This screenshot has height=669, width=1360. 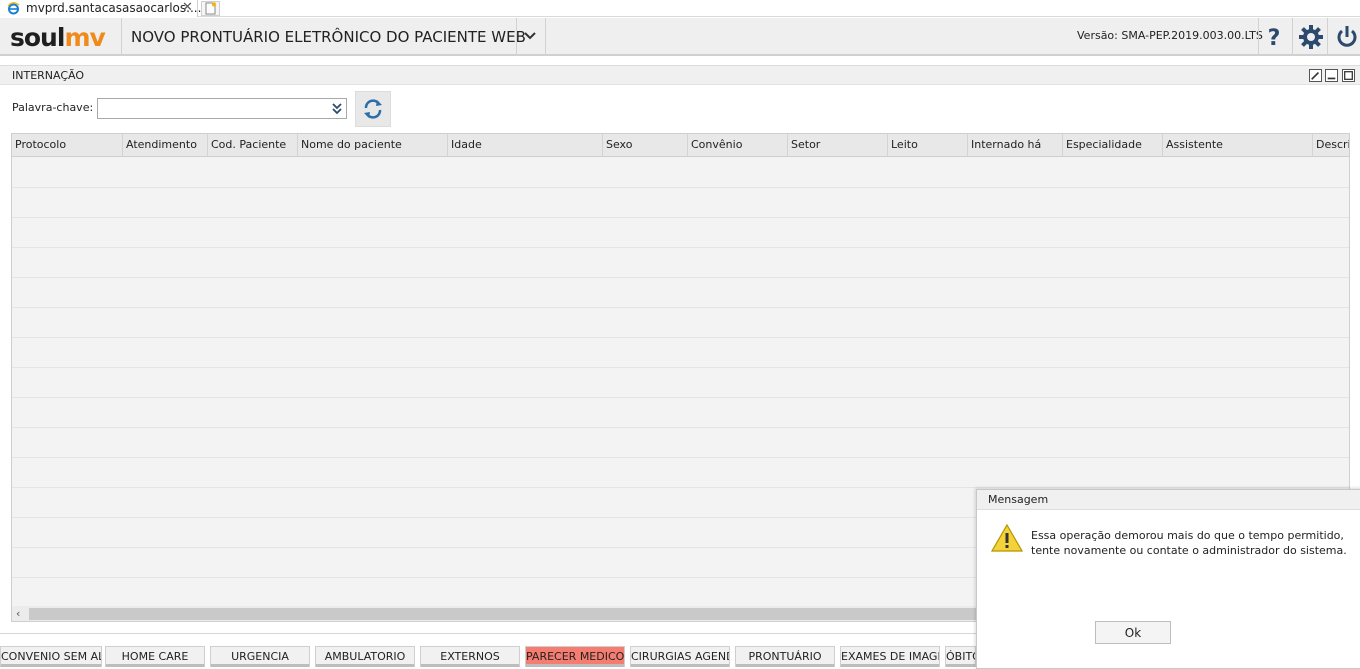 What do you see at coordinates (645, 145) in the screenshot?
I see `column-header: Sexo` at bounding box center [645, 145].